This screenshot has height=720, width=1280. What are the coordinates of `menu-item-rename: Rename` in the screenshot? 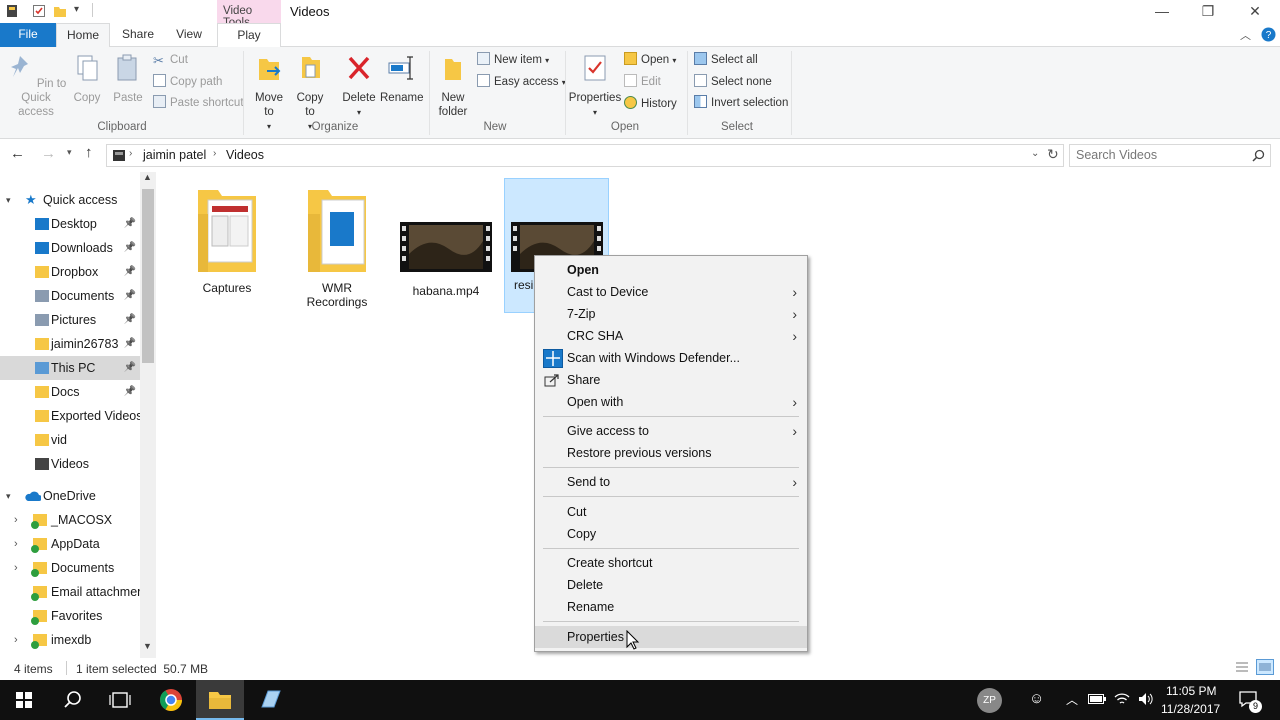 It's located at (671, 607).